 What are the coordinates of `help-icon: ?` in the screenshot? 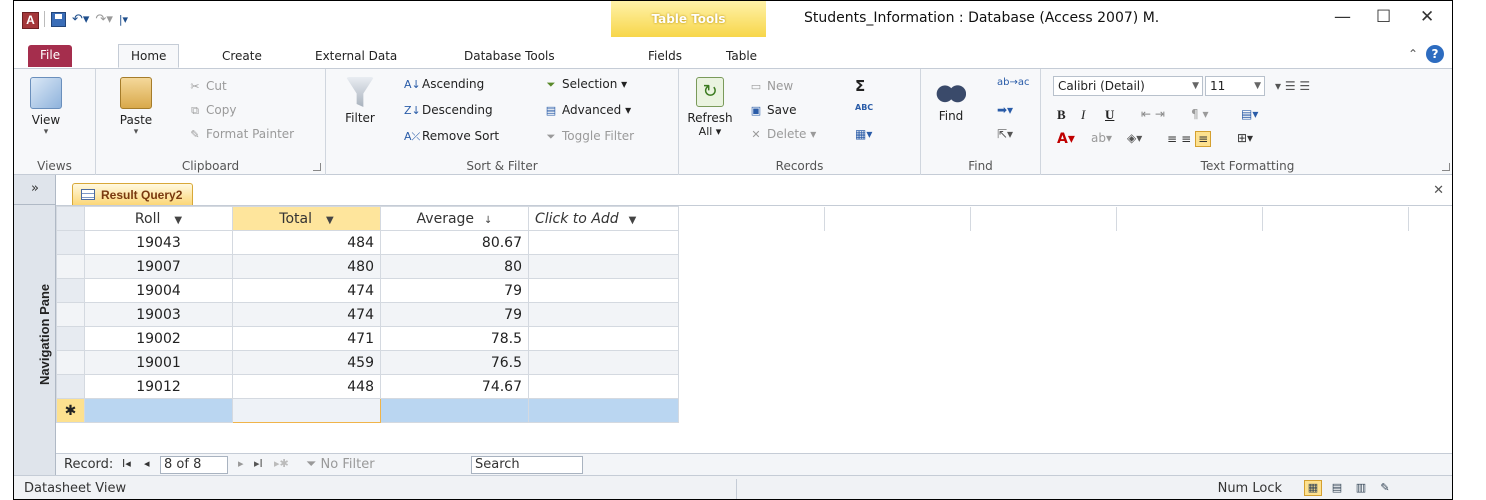 It's located at (1435, 54).